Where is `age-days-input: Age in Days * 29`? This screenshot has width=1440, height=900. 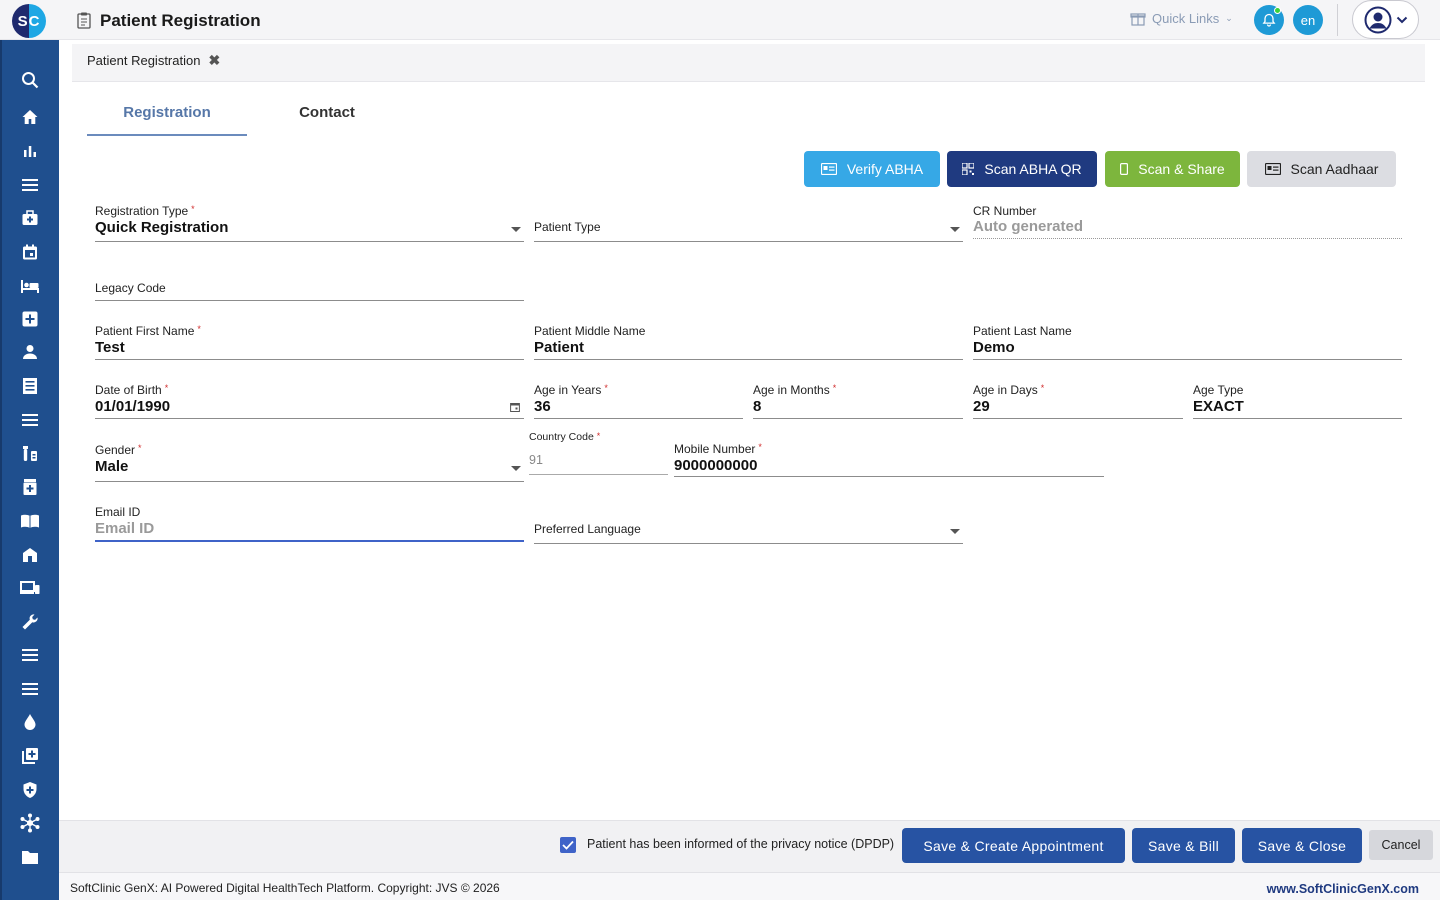 age-days-input: Age in Days * 29 is located at coordinates (1078, 400).